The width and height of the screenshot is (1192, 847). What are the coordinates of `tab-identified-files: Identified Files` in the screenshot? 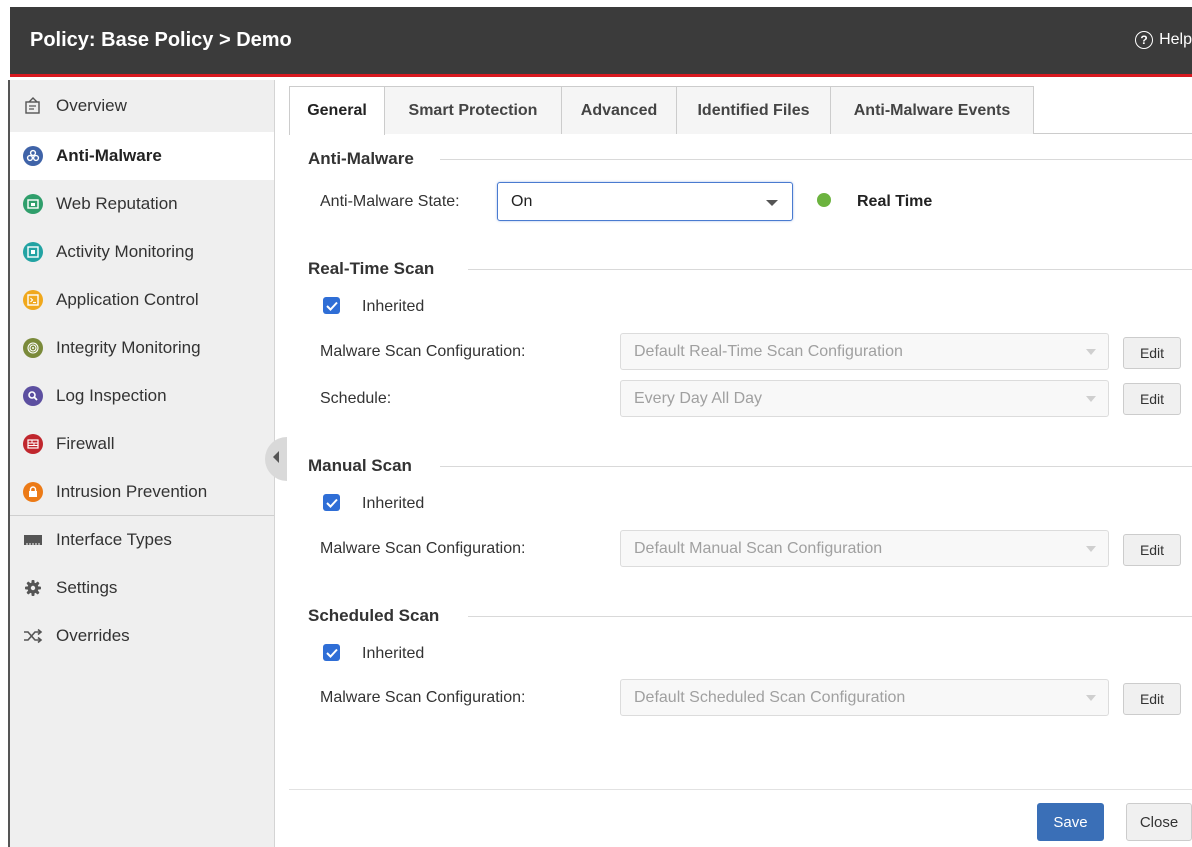 It's located at (753, 110).